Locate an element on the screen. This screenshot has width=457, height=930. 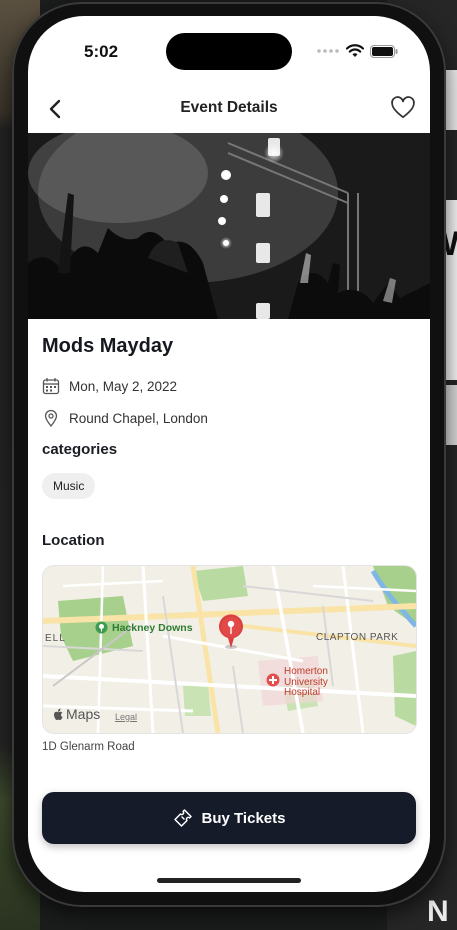
hospital-icon is located at coordinates (273, 680).